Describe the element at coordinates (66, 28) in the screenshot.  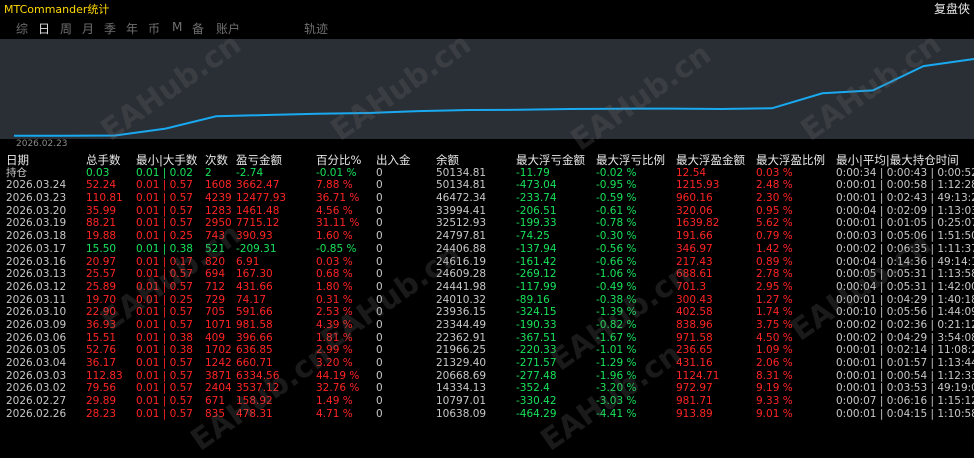
I see `tab-2: 周` at that location.